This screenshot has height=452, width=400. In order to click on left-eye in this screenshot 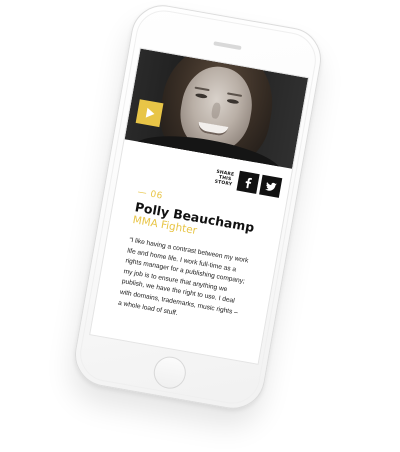, I will do `click(201, 95)`.